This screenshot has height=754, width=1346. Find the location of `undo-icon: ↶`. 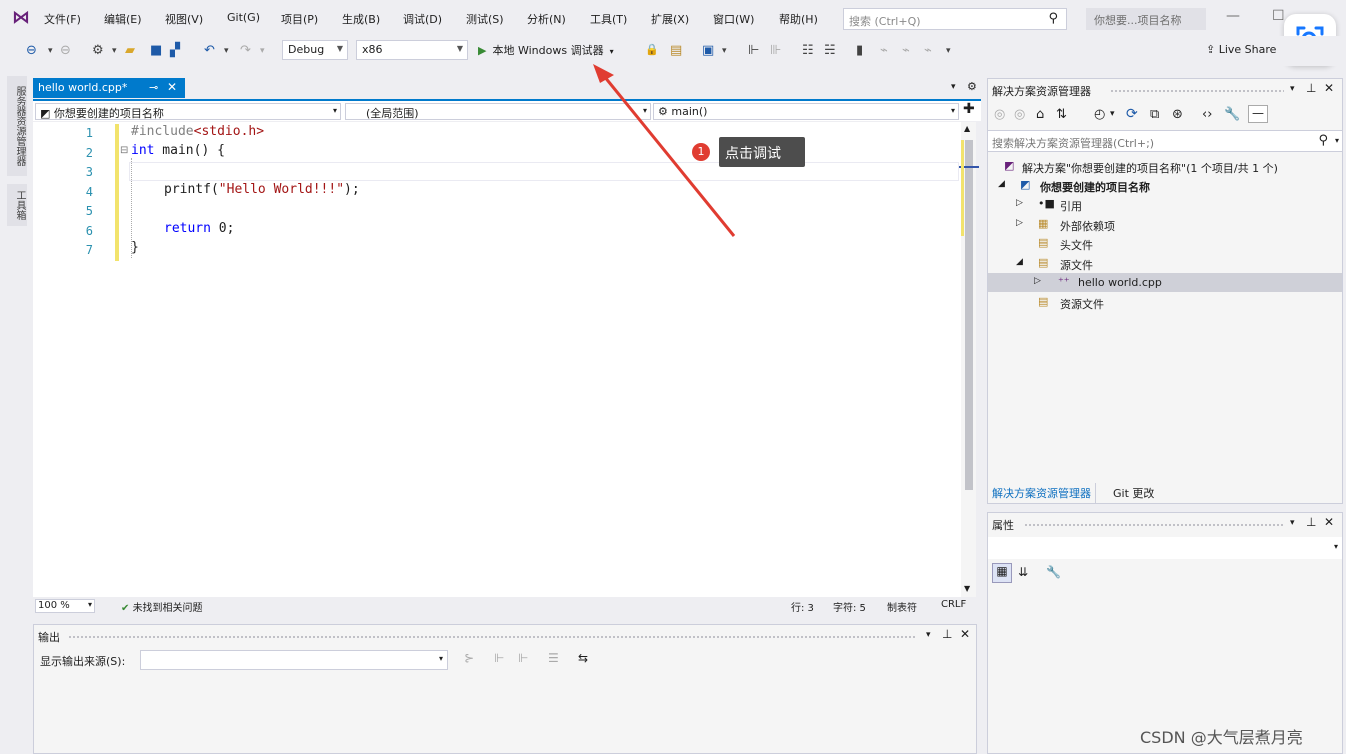

undo-icon: ↶ is located at coordinates (209, 50).